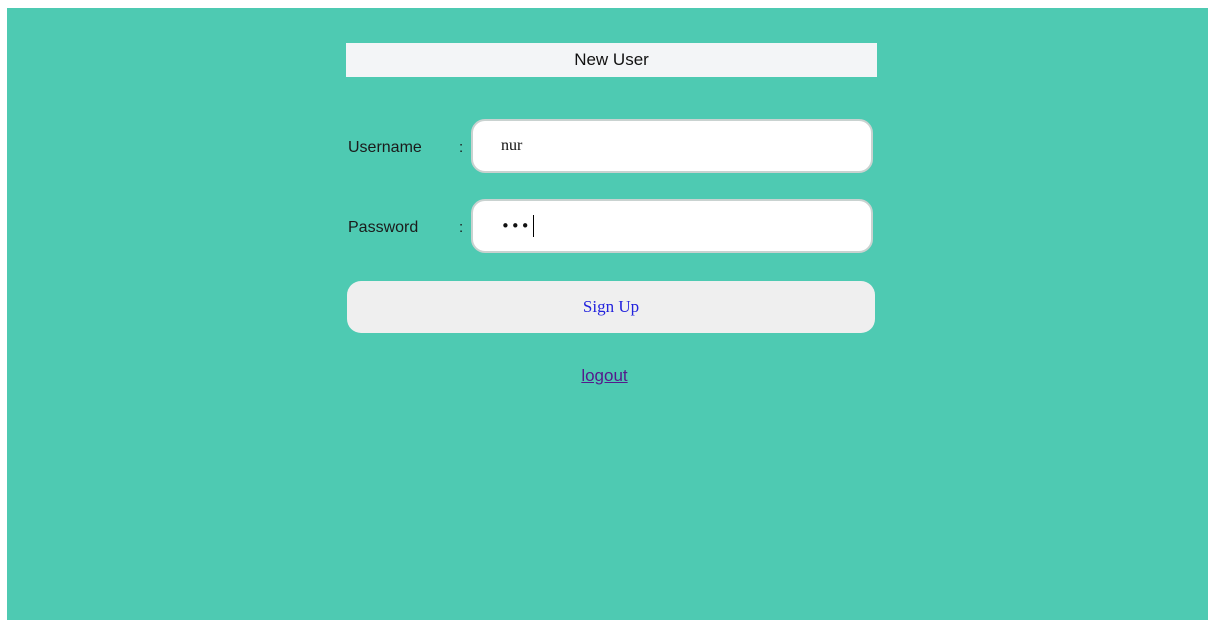 Image resolution: width=1209 pixels, height=620 pixels. Describe the element at coordinates (533, 226) in the screenshot. I see `text-caret` at that location.